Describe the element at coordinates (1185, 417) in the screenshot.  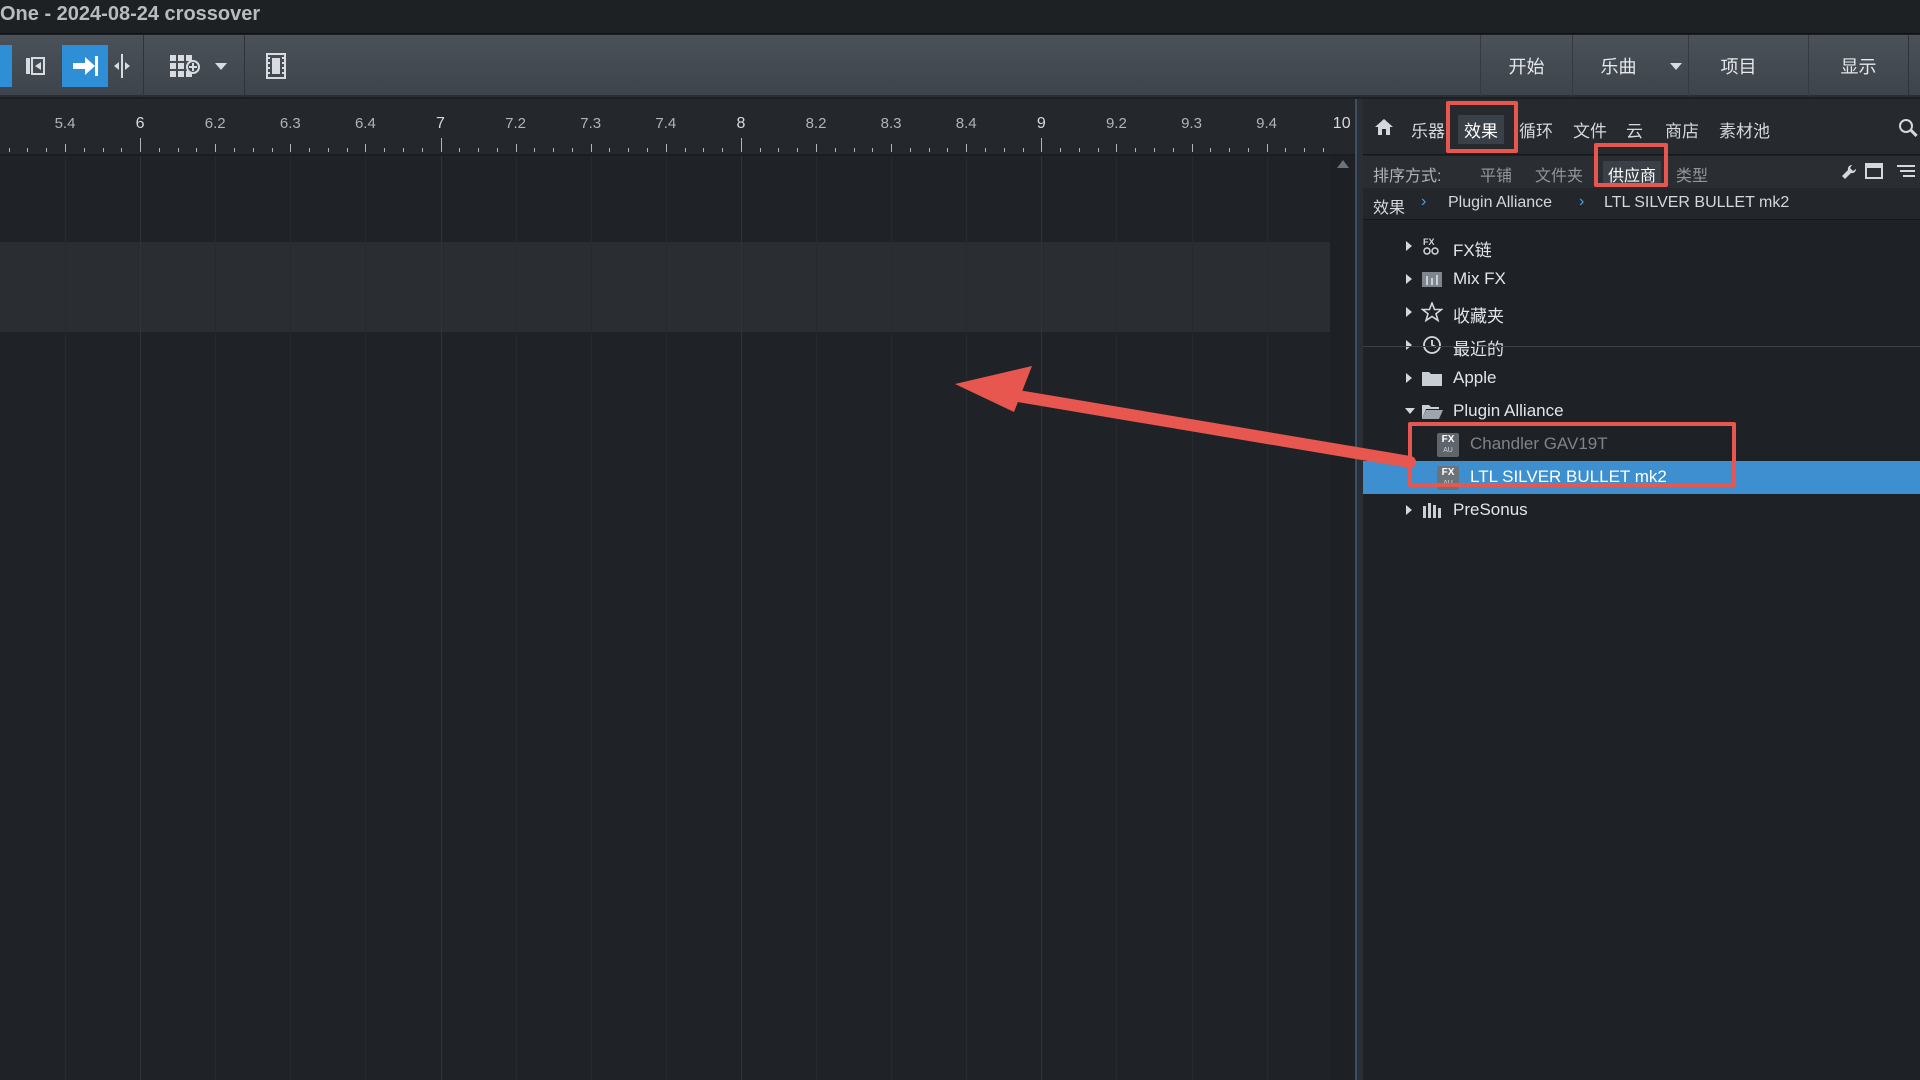
I see `annotation-arrow-icon` at that location.